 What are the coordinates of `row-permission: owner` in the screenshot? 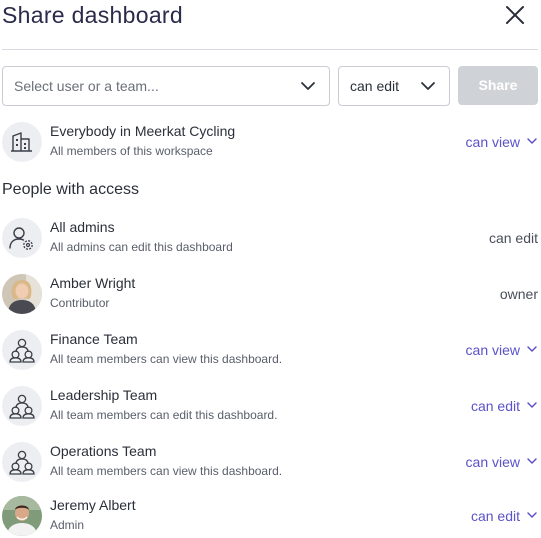 It's located at (518, 294).